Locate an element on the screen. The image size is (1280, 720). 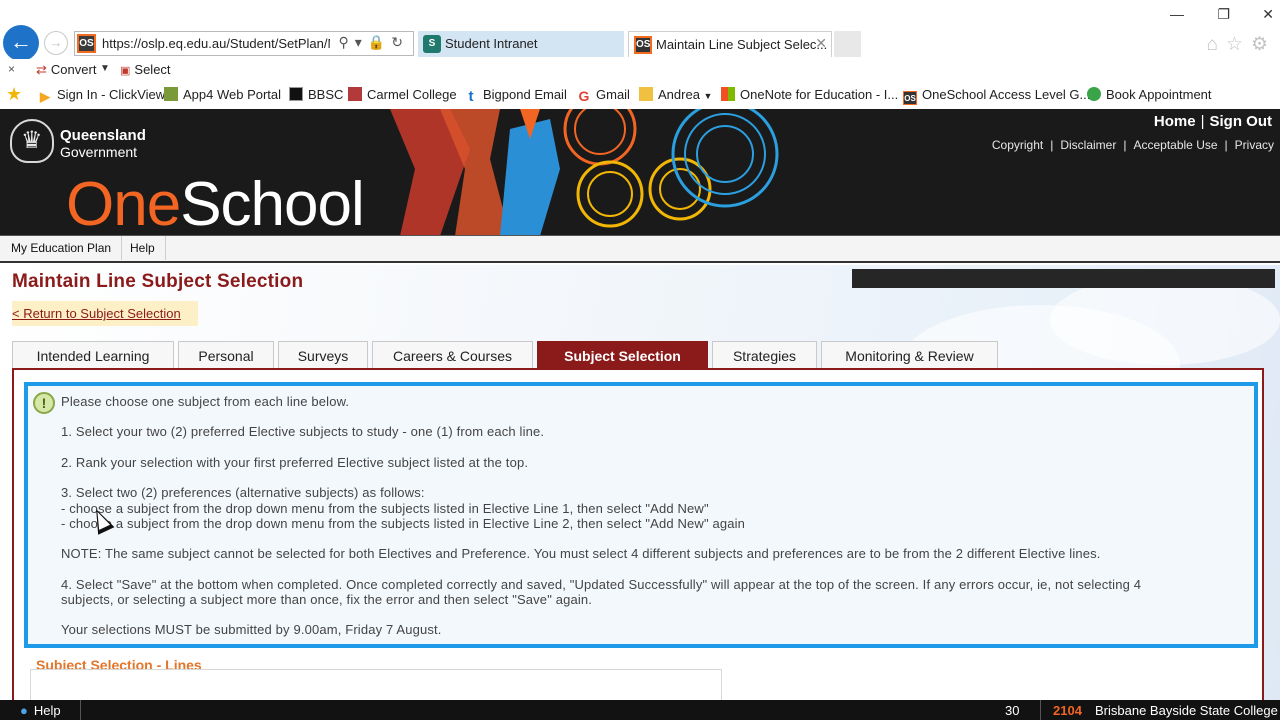
fav-carmel: Carmel College is located at coordinates (402, 94).